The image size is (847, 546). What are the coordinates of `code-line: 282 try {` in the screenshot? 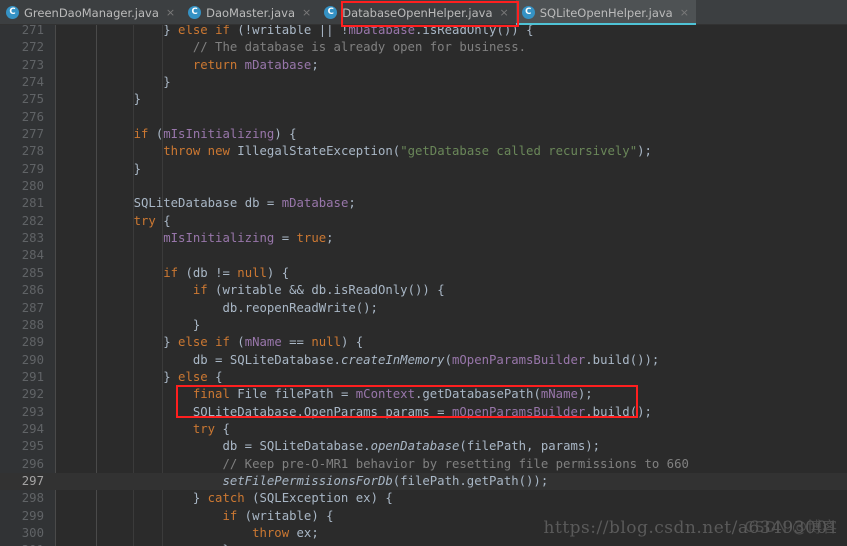 It's located at (423, 221).